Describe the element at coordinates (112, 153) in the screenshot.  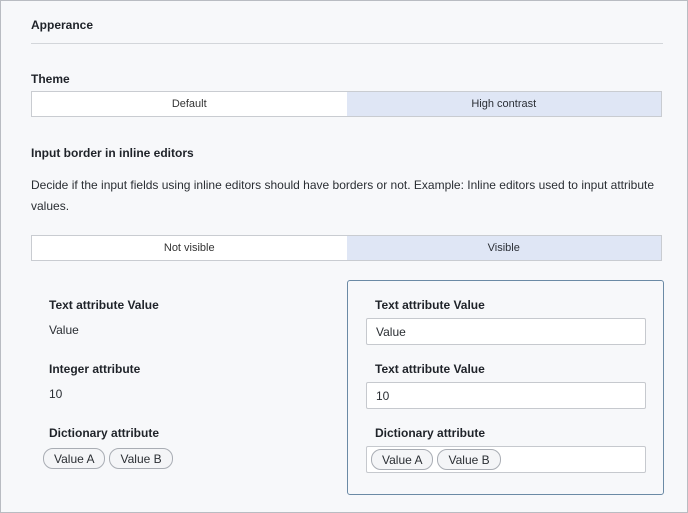
I see `input-border-label: Input border in inline editors` at that location.